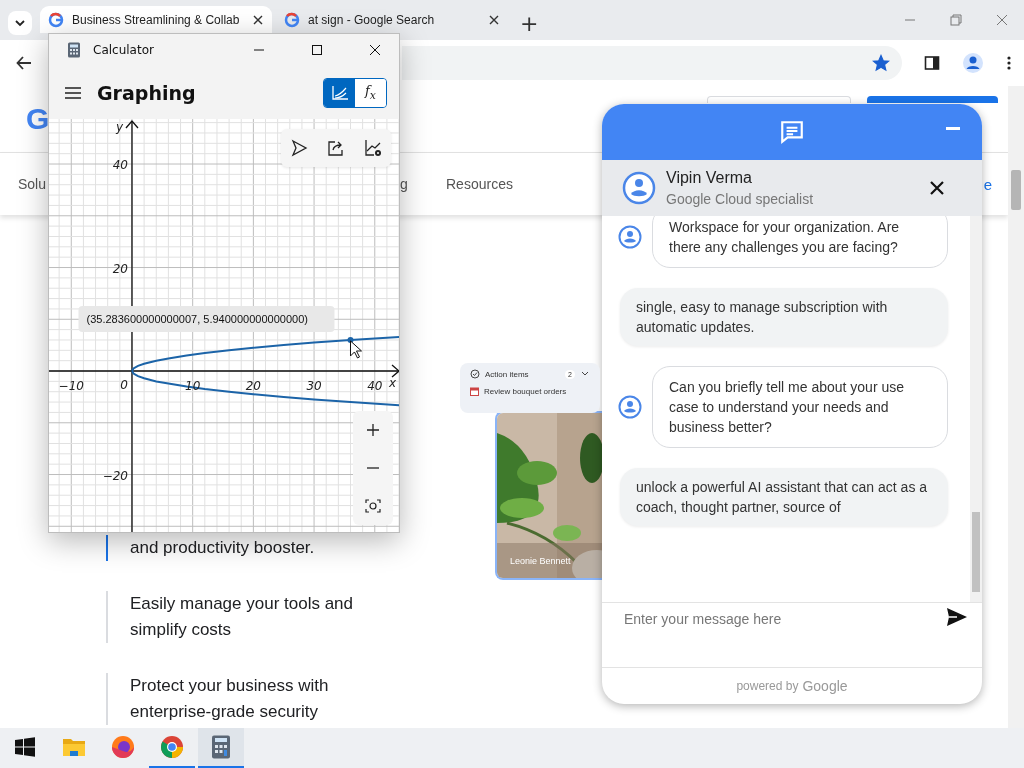 The image size is (1024, 768). I want to click on minimize-icon, so click(953, 129).